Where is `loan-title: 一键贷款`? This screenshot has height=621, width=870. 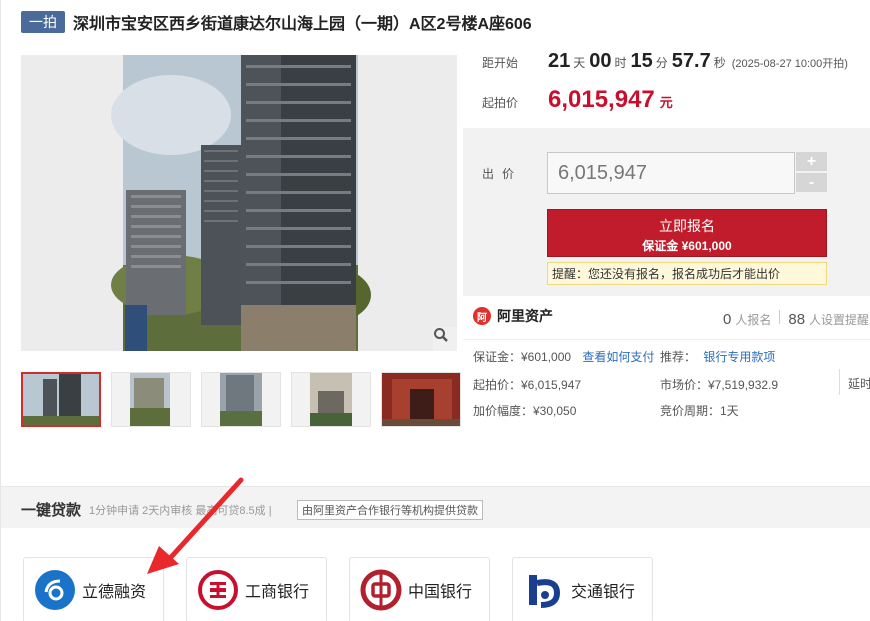 loan-title: 一键贷款 is located at coordinates (51, 510).